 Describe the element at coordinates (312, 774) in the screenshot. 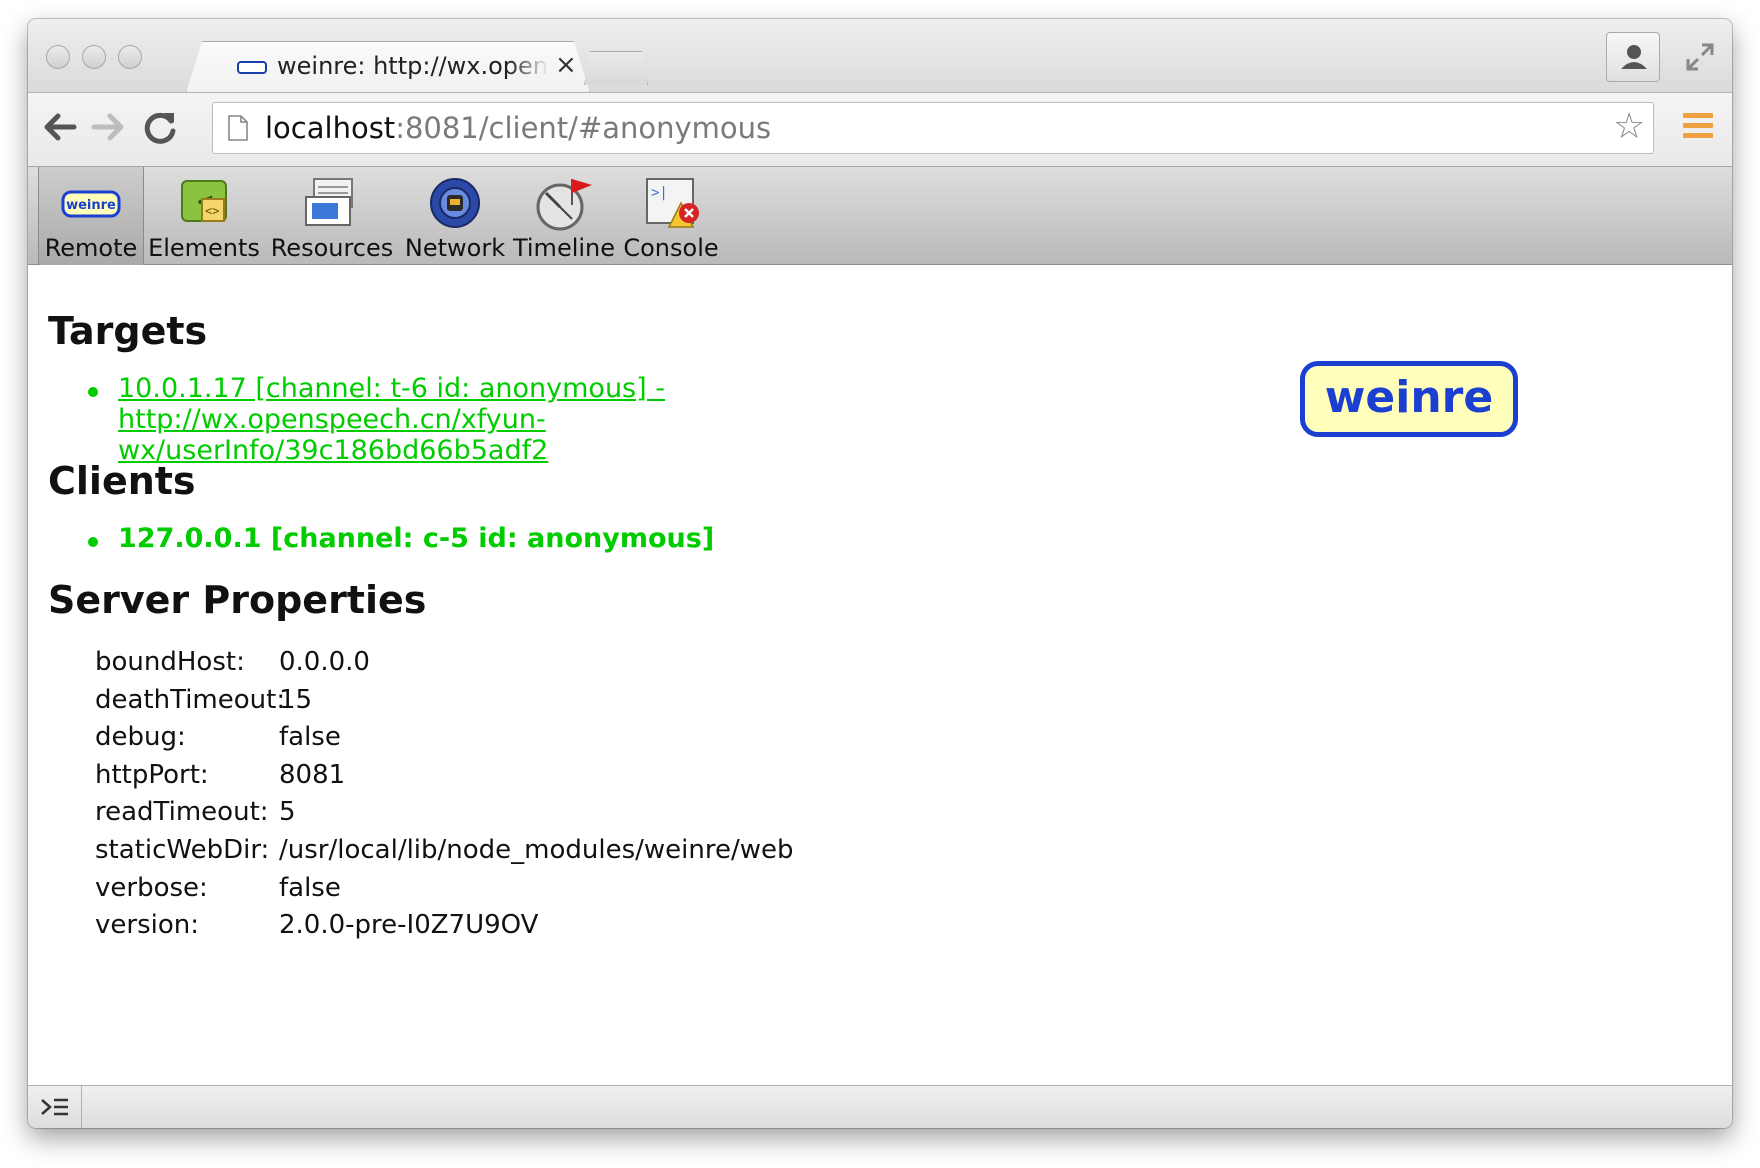

I see `property-value: 8081` at that location.